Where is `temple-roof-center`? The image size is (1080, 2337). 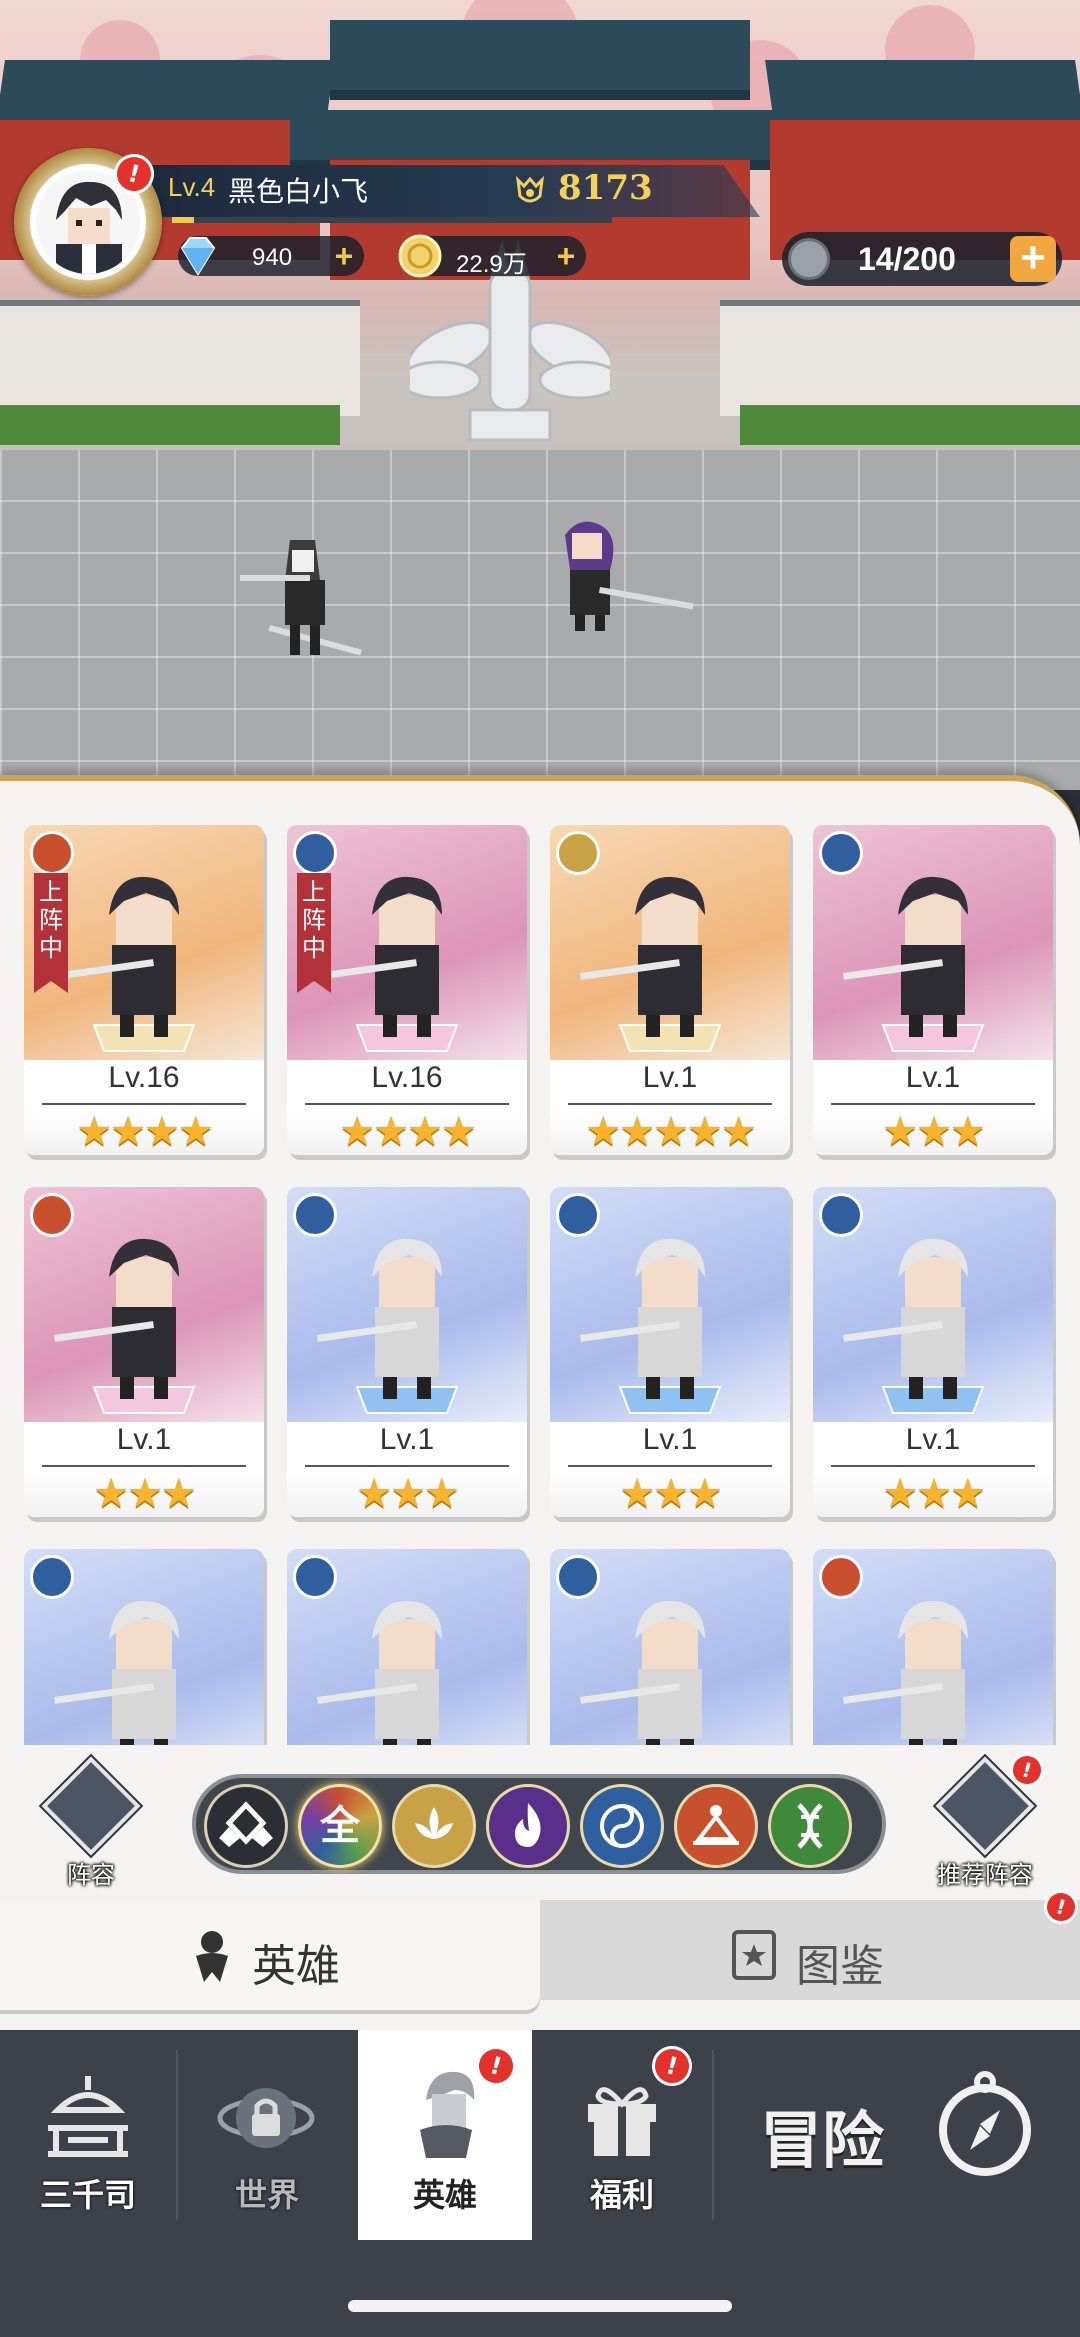
temple-roof-center is located at coordinates (540, 60).